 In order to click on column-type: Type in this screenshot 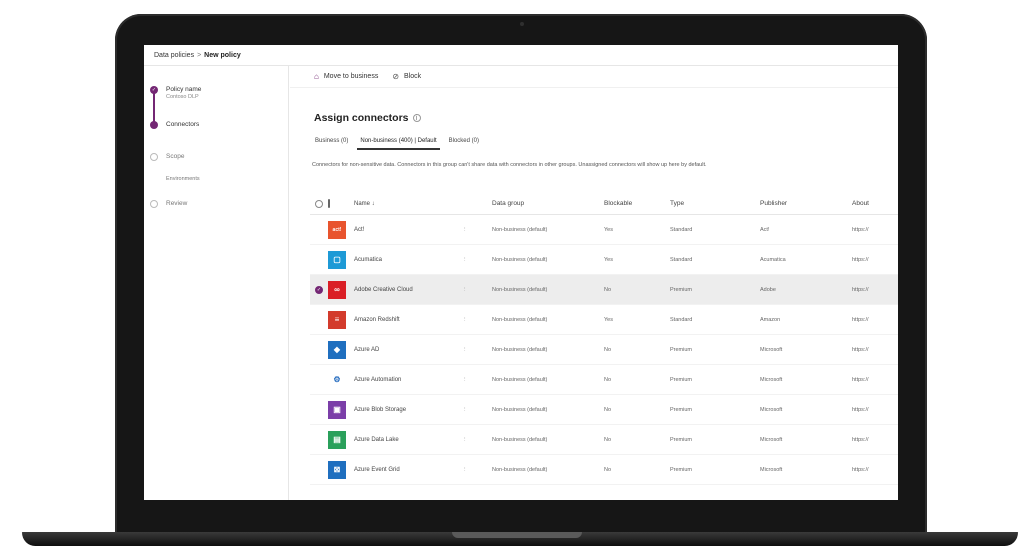, I will do `click(715, 203)`.